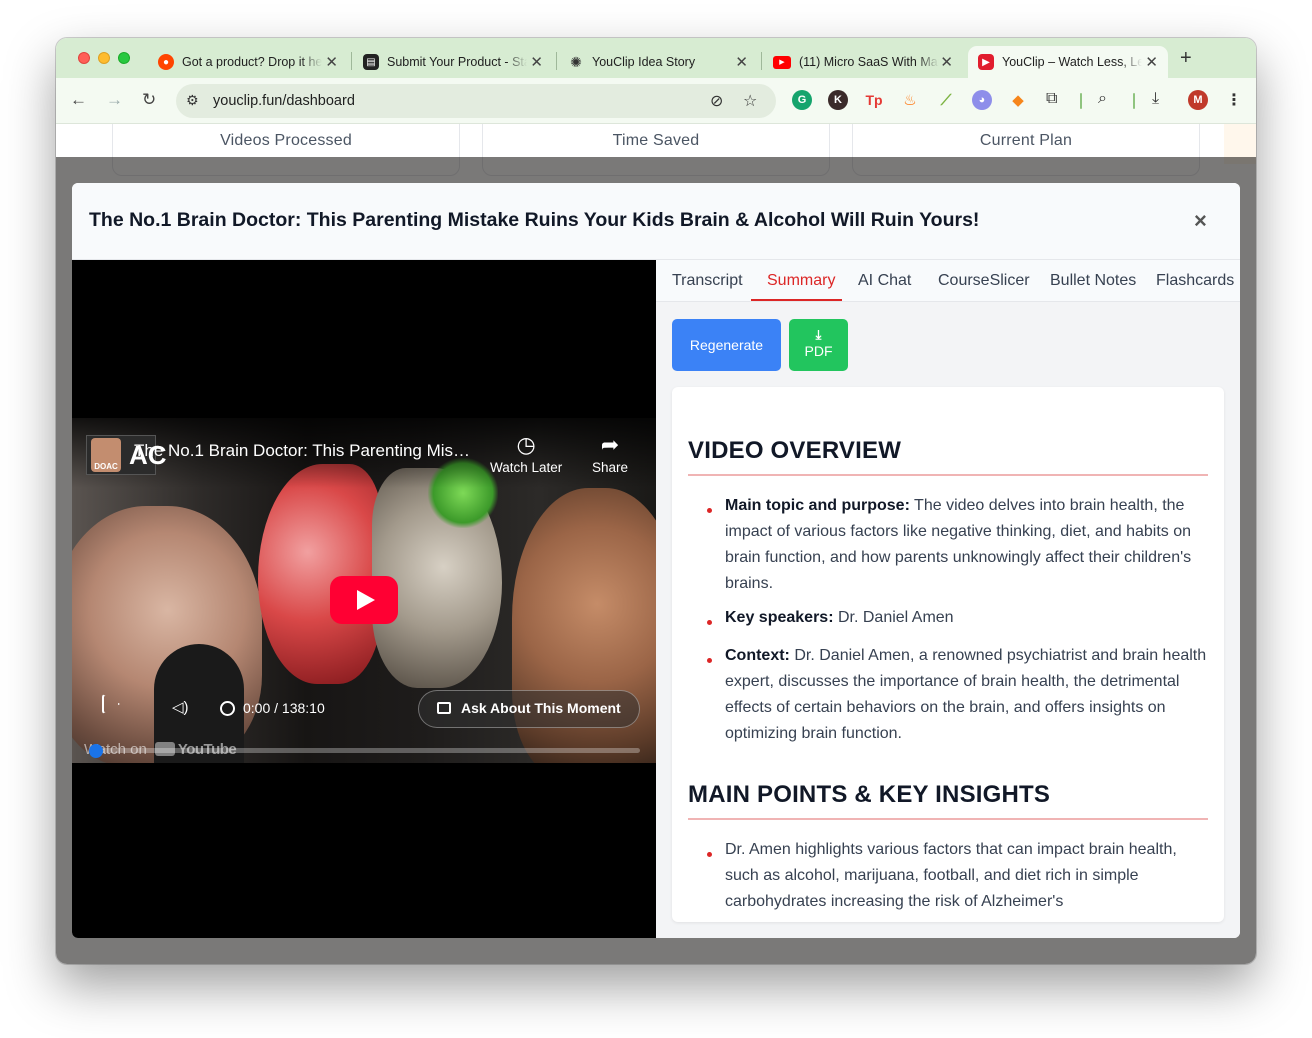 The image size is (1312, 1038). Describe the element at coordinates (1198, 100) in the screenshot. I see `profile-avatar: M` at that location.